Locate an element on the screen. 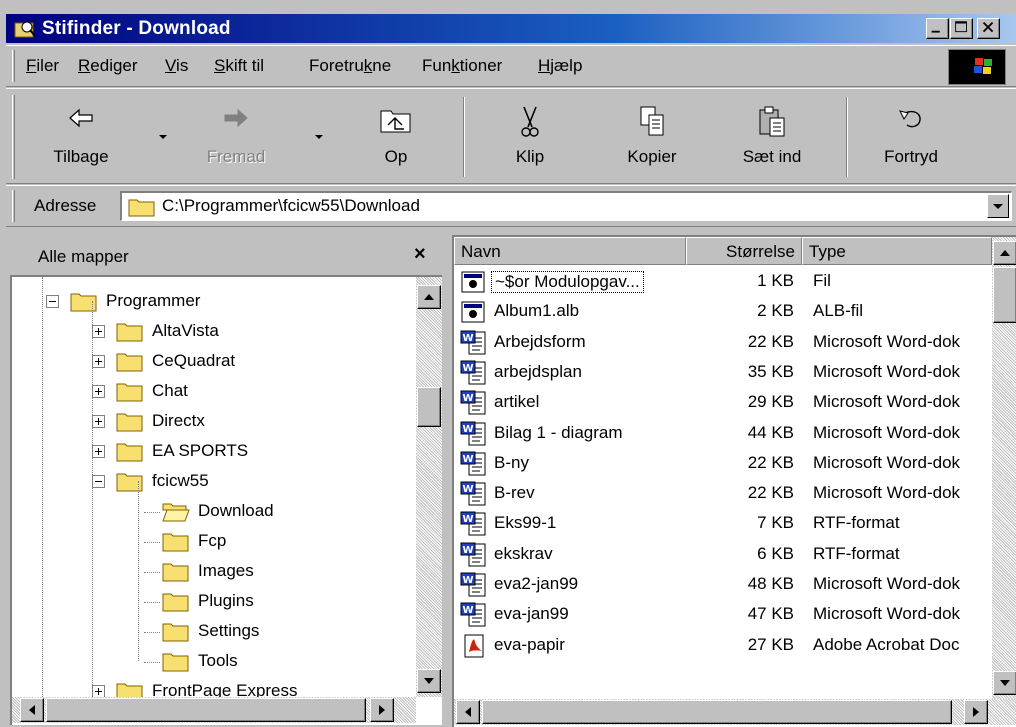  pane-splitter is located at coordinates (448, 481).